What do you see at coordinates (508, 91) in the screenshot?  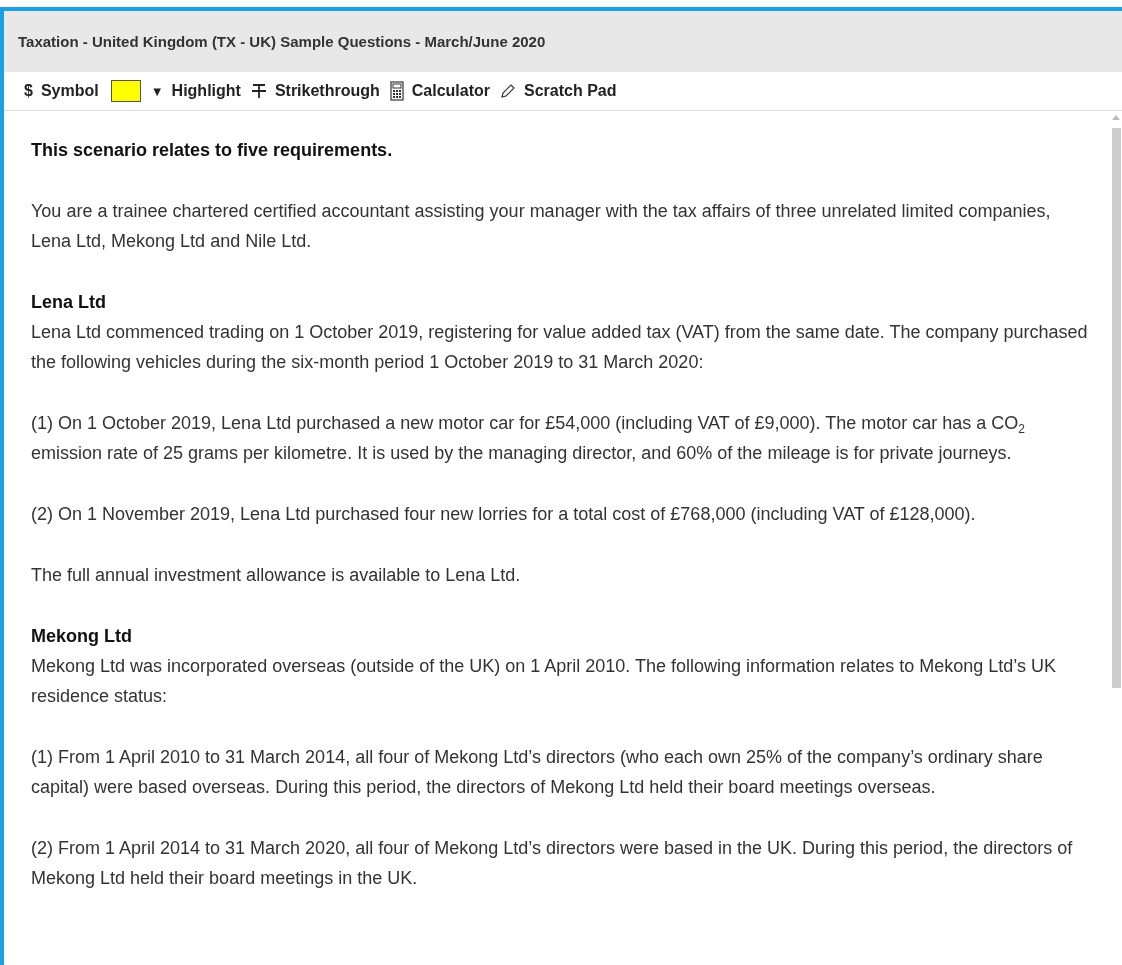 I see `pencil-icon` at bounding box center [508, 91].